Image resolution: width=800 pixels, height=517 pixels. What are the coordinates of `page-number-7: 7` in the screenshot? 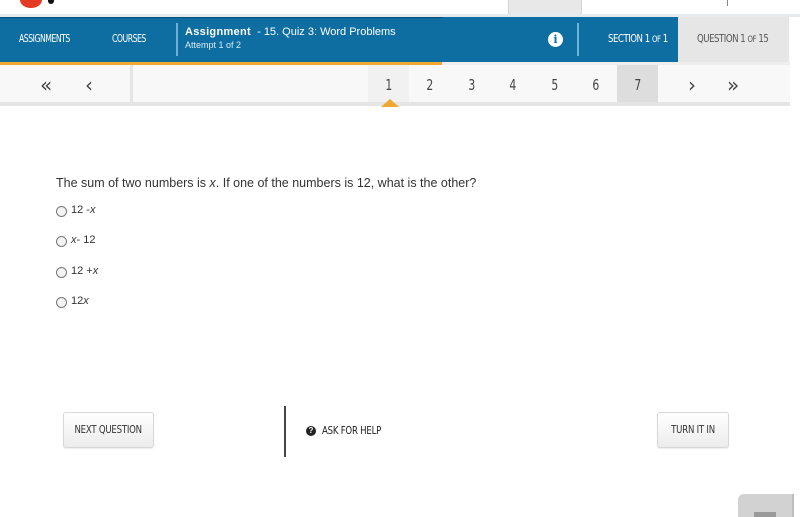 It's located at (637, 83).